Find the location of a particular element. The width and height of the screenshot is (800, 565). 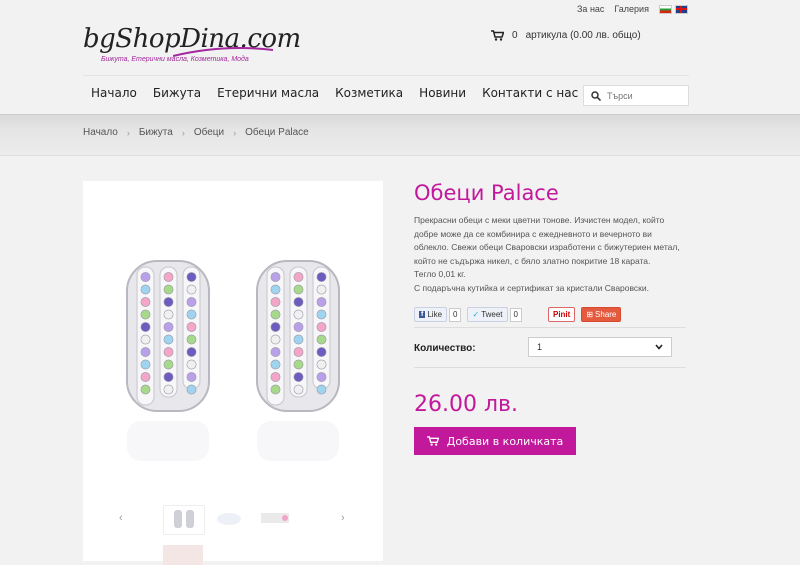

chevron-right-icon: › is located at coordinates (343, 518).